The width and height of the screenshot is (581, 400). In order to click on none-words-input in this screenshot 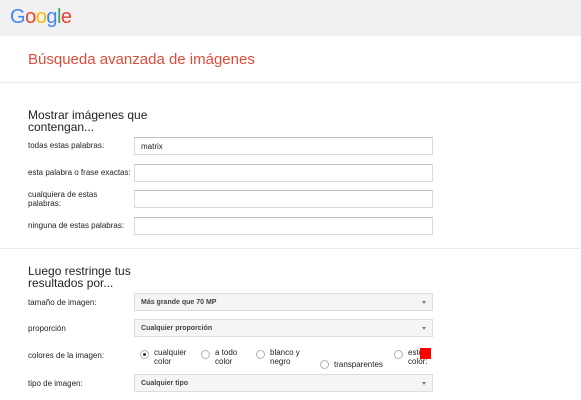, I will do `click(283, 226)`.